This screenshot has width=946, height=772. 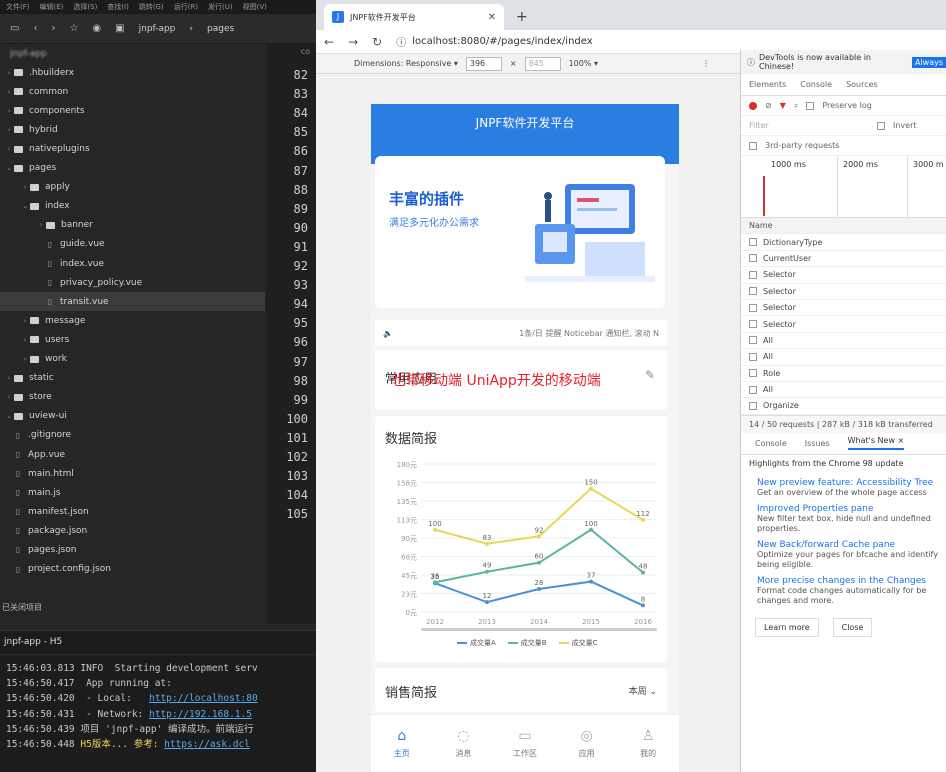 I want to click on drawer-tab: What's New ×, so click(x=876, y=443).